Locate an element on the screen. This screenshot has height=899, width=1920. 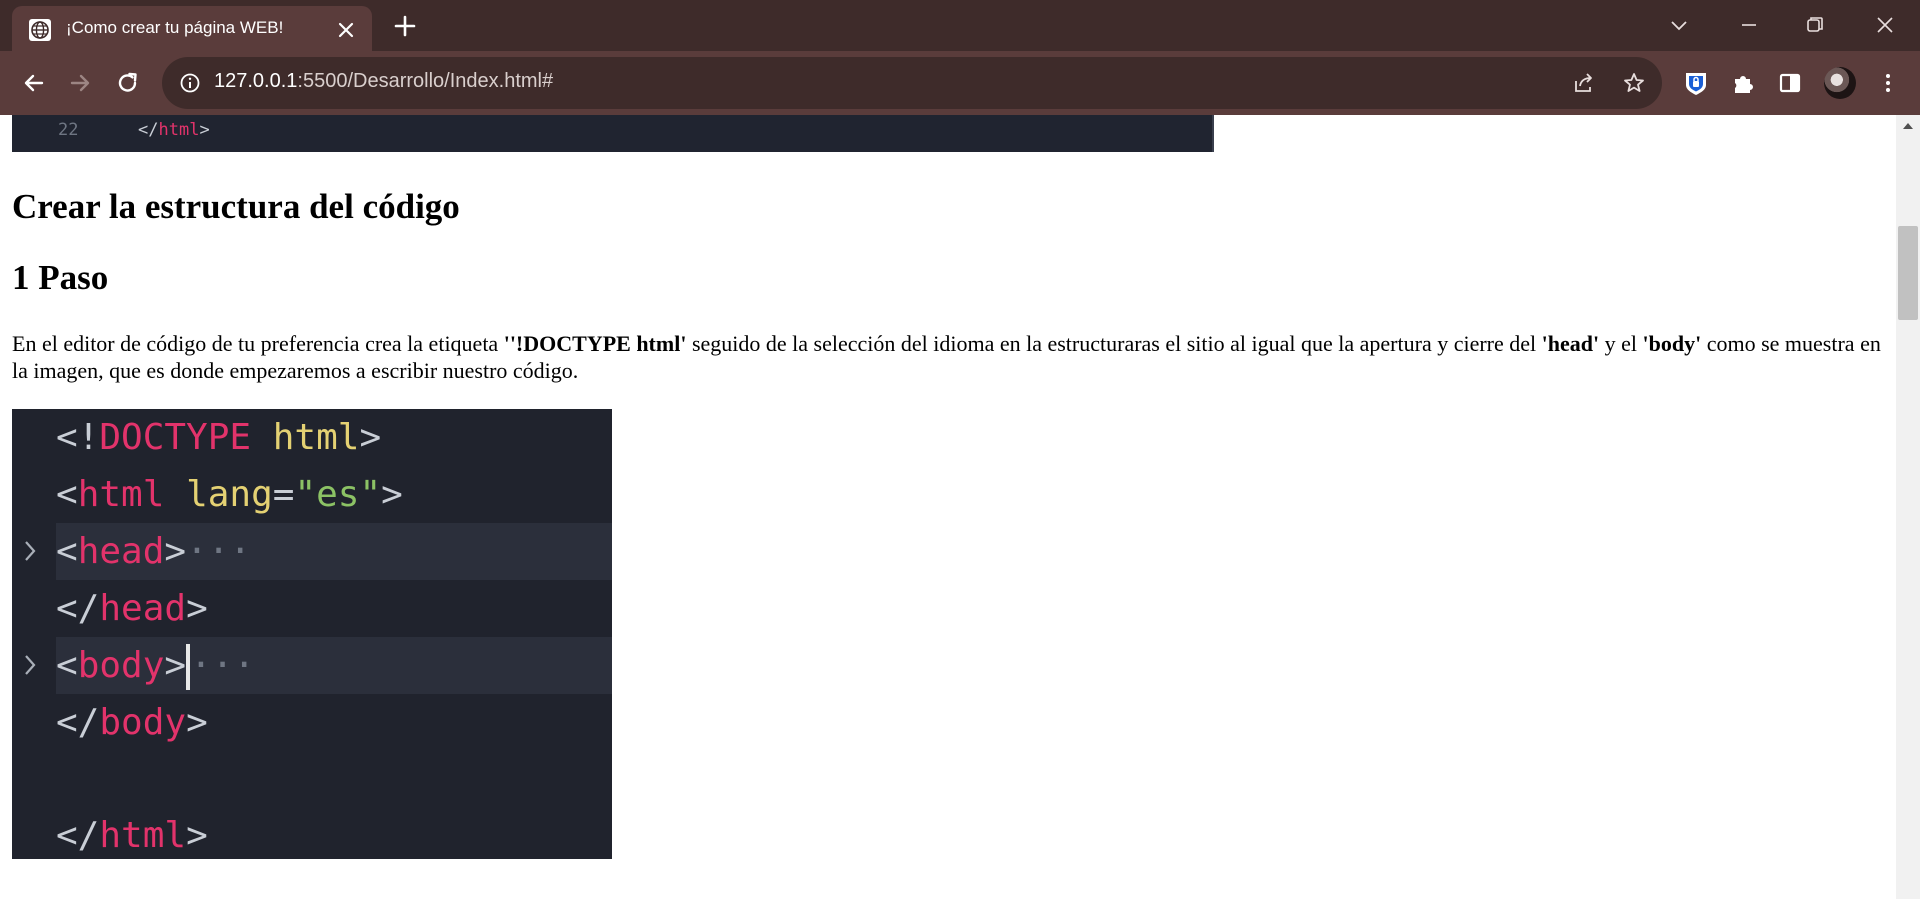
code-text: </html> is located at coordinates (132, 835).